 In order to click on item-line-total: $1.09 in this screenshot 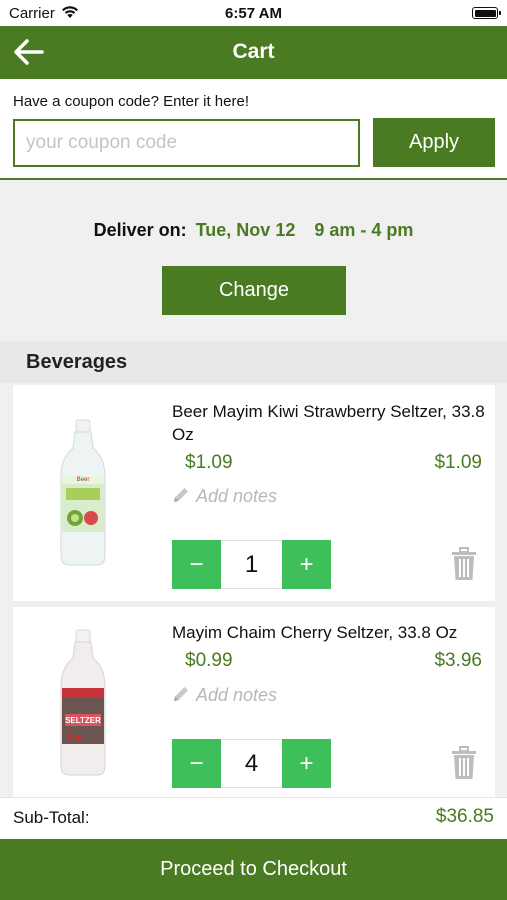, I will do `click(458, 462)`.